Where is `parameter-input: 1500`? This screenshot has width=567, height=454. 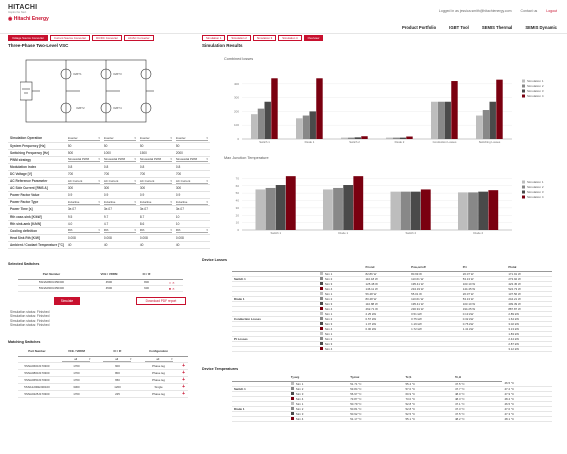 parameter-input: 1500 is located at coordinates (143, 153).